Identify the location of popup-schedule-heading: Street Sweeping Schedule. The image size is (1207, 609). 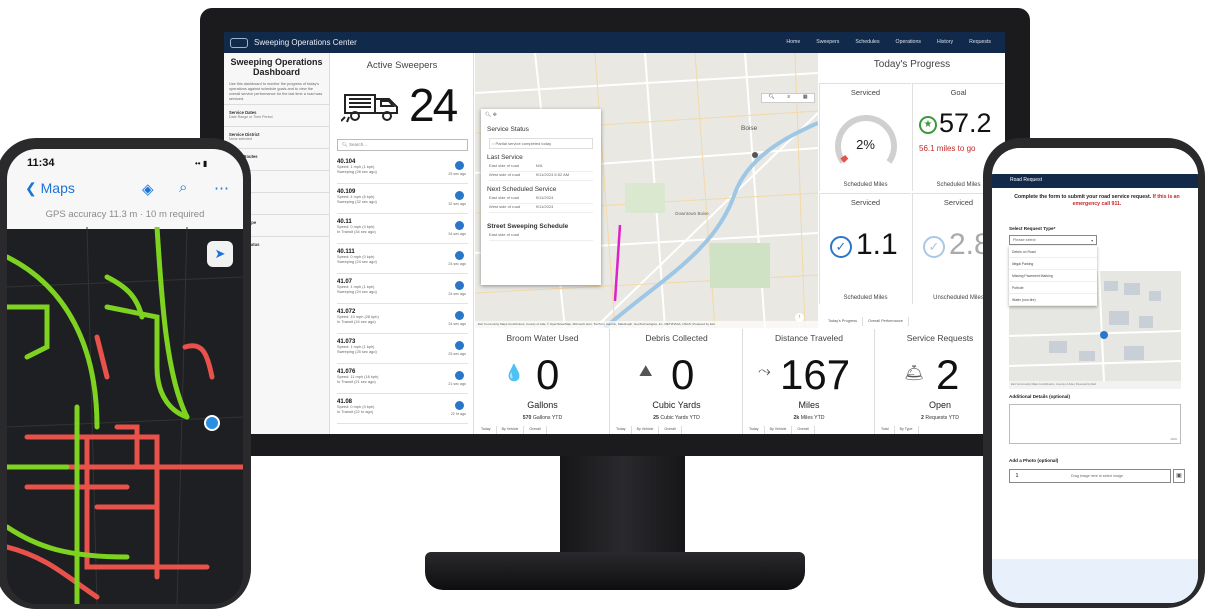
(528, 226).